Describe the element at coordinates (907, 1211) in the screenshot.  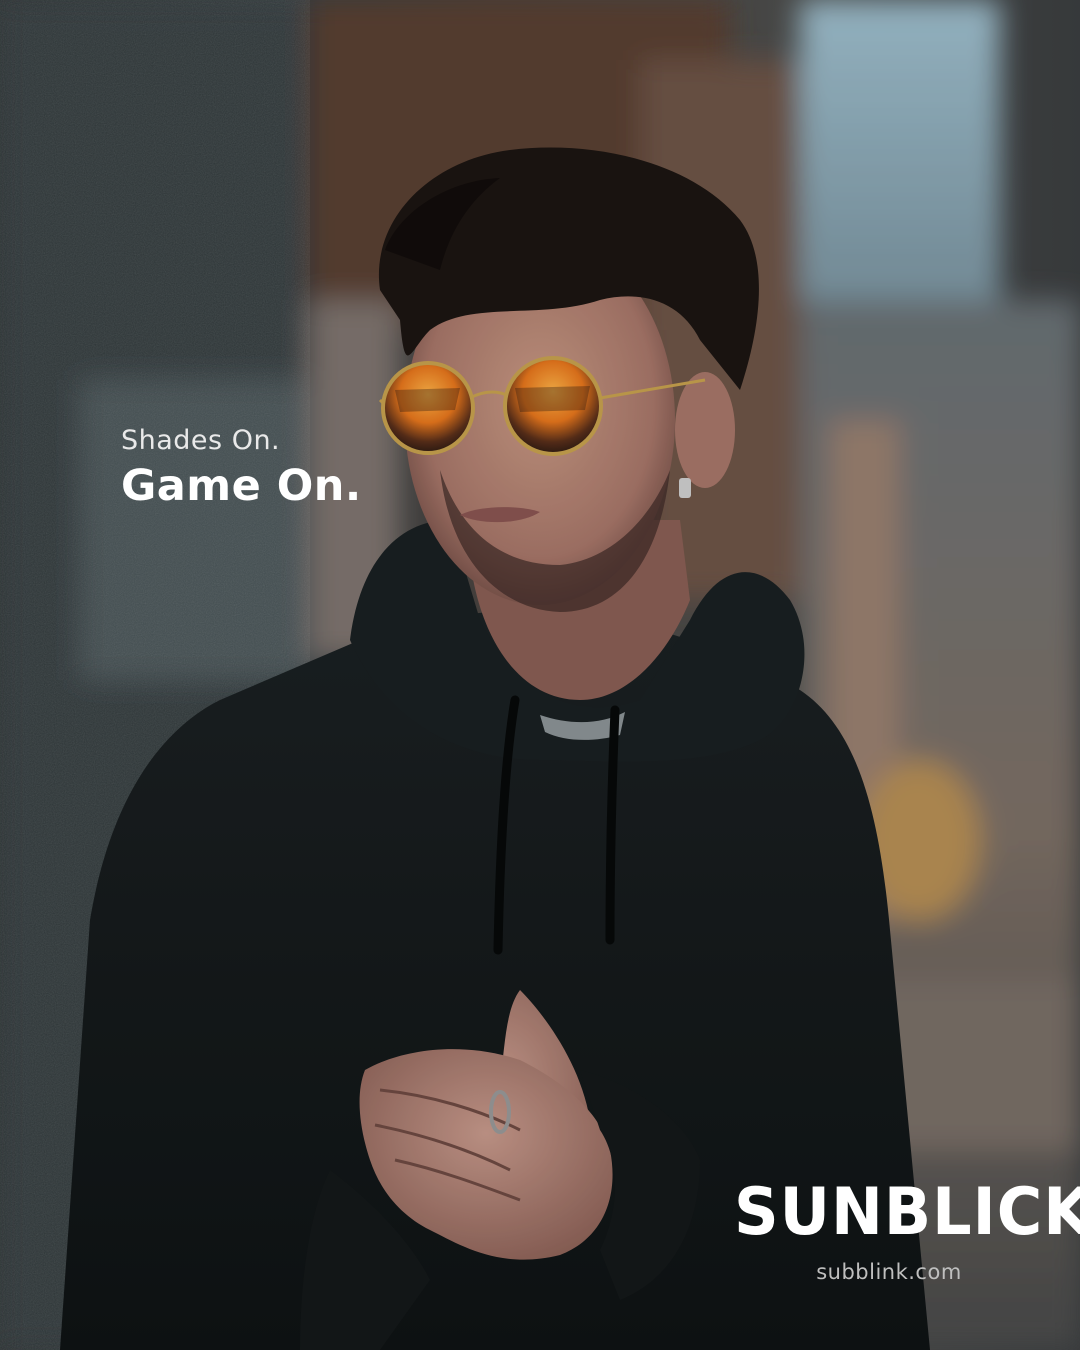
I see `brand-logo: SUNBLICK` at that location.